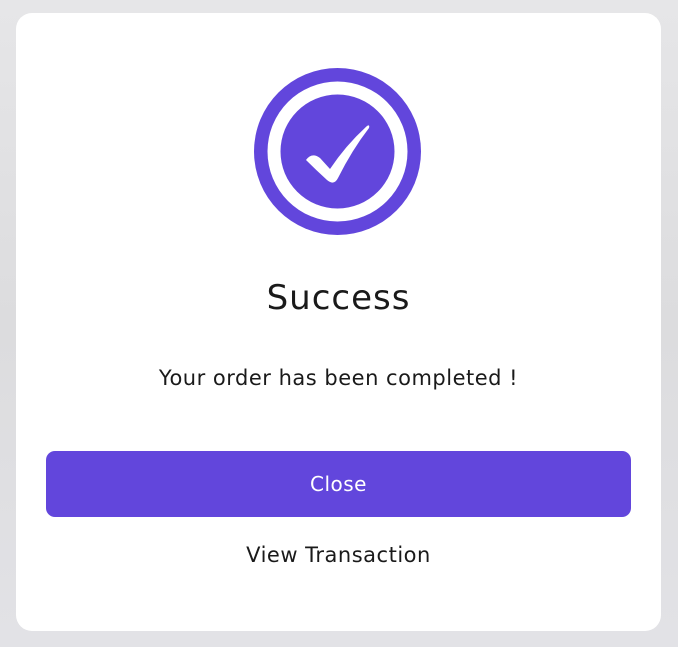 Image resolution: width=678 pixels, height=647 pixels. Describe the element at coordinates (338, 298) in the screenshot. I see `dialog-title: Success` at that location.